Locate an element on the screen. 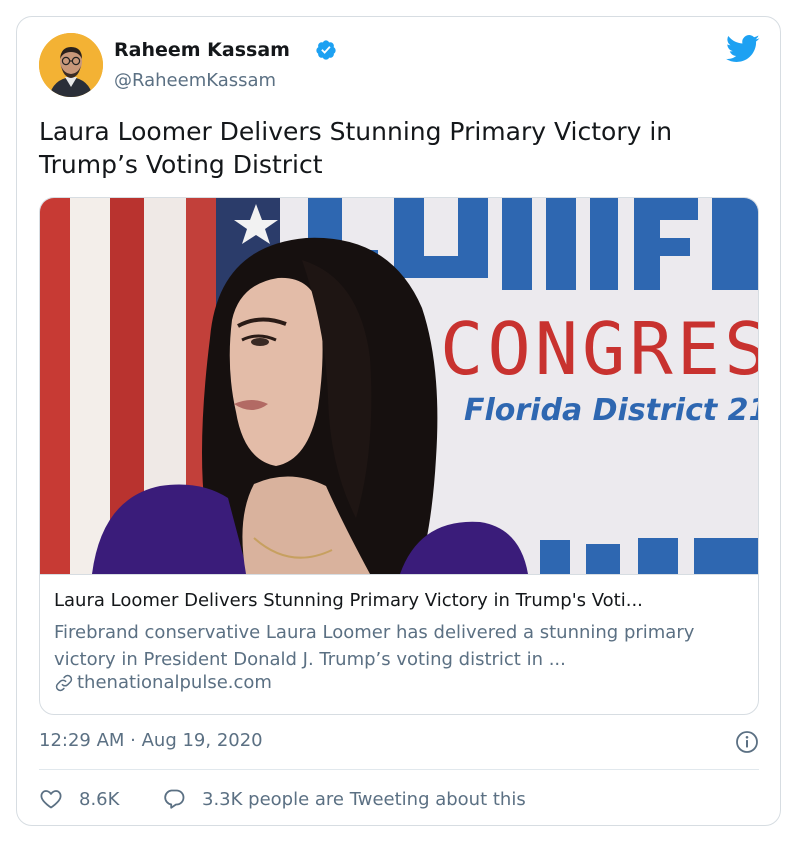 The width and height of the screenshot is (799, 844). verified-badge-icon is located at coordinates (326, 50).